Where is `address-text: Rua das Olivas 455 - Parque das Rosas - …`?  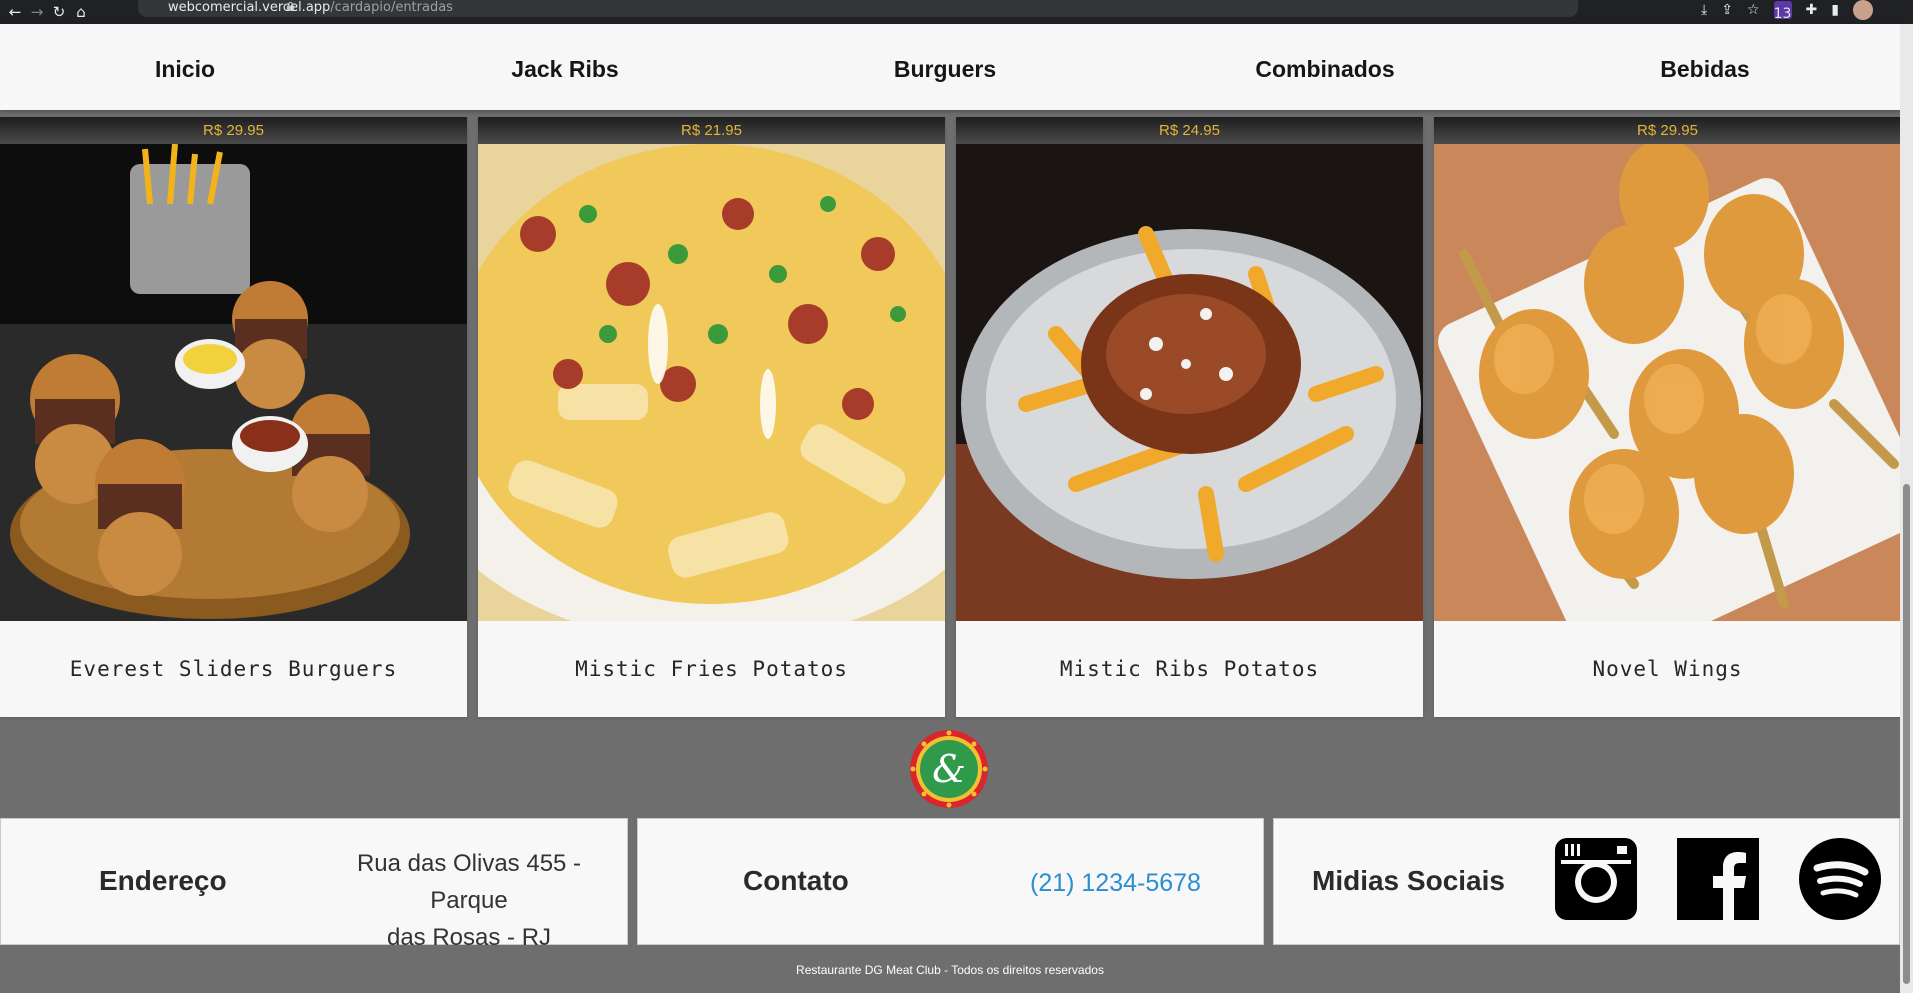 address-text: Rua das Olivas 455 - Parque das Rosas - … is located at coordinates (469, 900).